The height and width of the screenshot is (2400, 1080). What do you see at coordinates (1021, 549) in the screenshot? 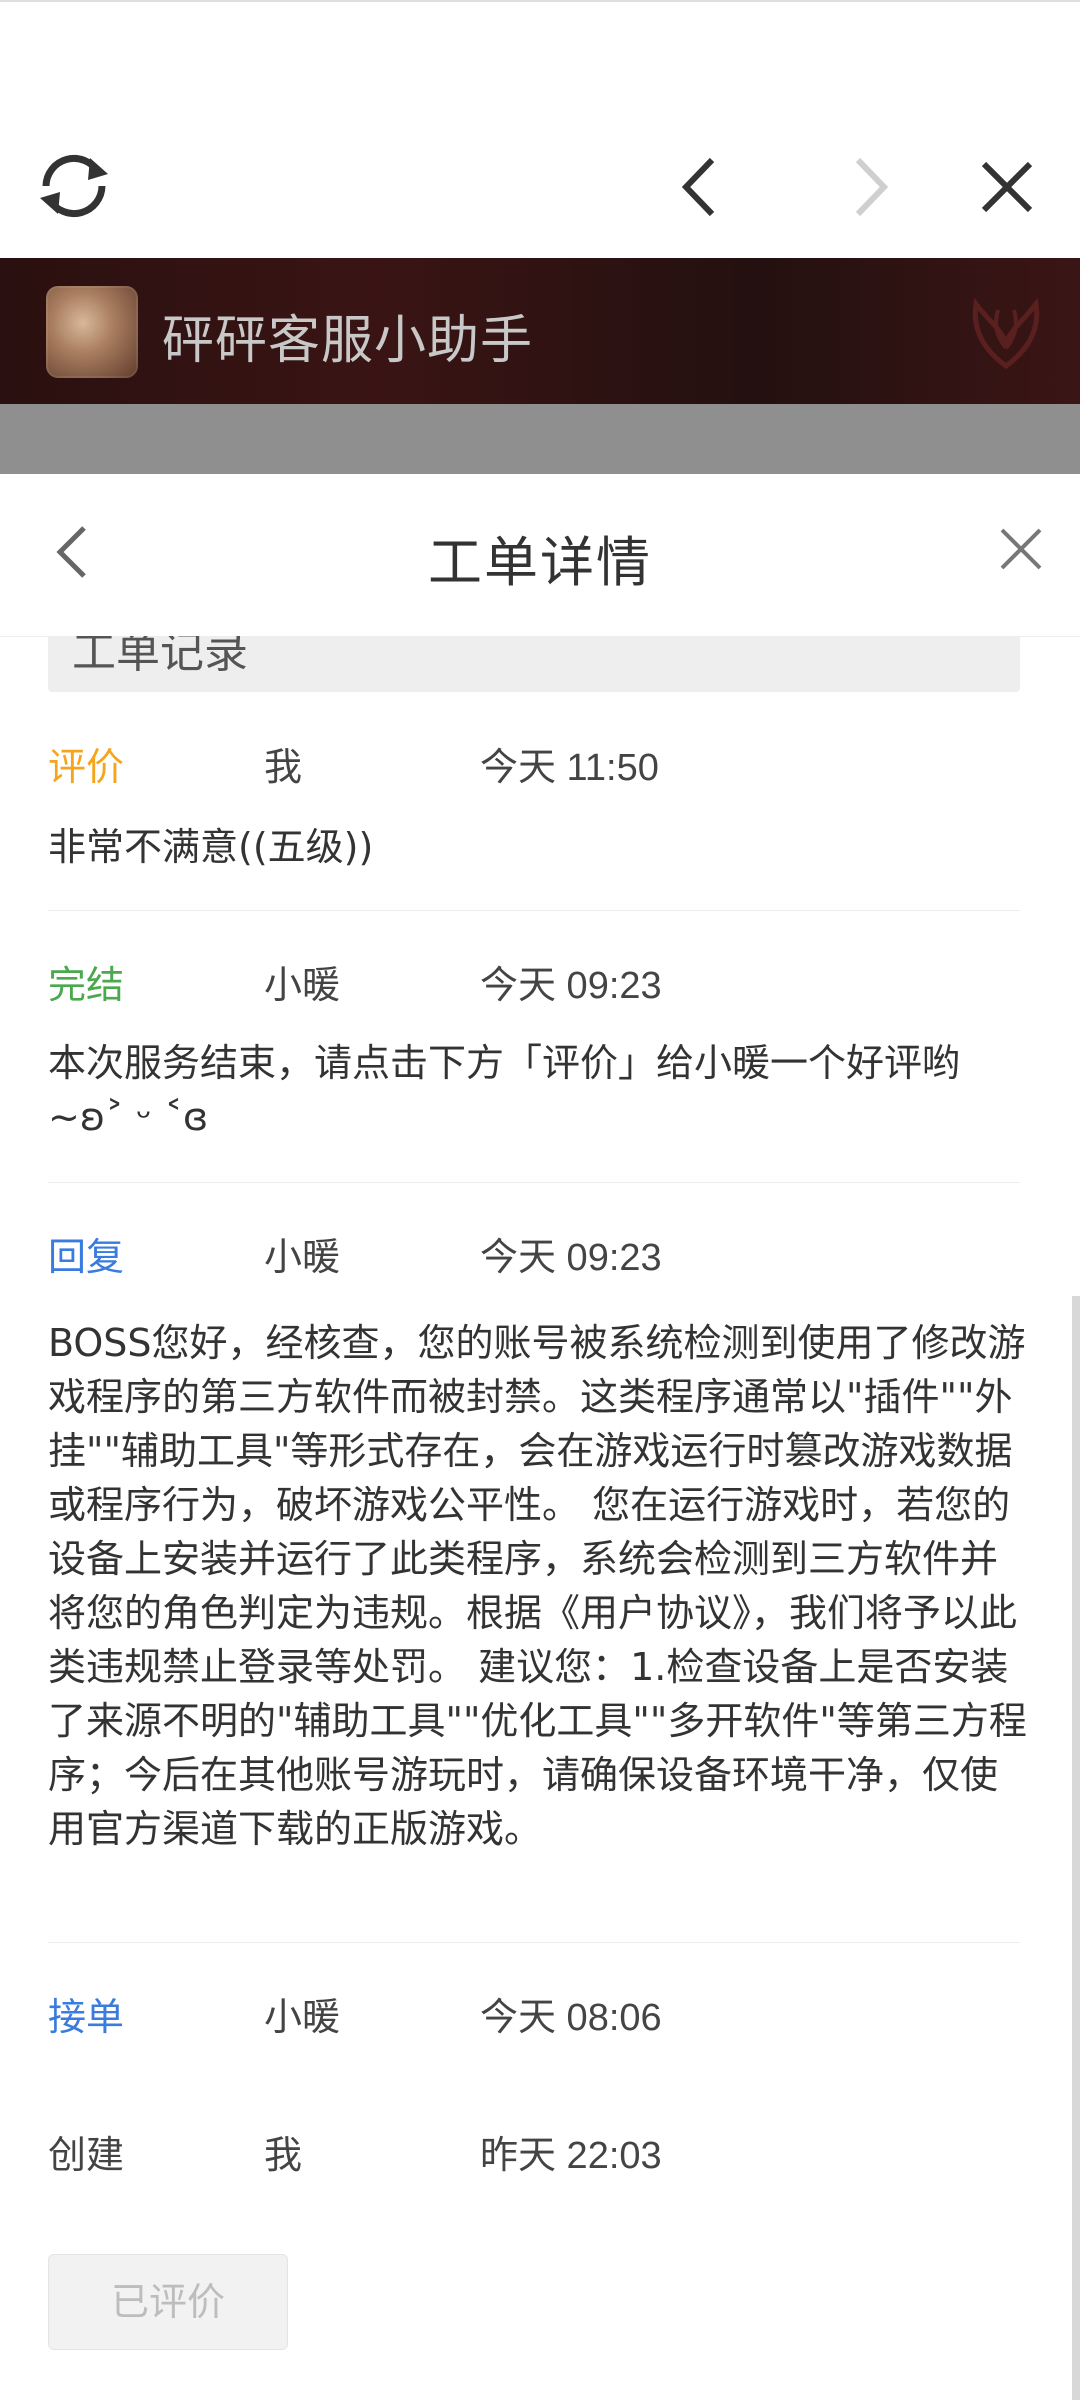
I see `sheet-close-icon` at bounding box center [1021, 549].